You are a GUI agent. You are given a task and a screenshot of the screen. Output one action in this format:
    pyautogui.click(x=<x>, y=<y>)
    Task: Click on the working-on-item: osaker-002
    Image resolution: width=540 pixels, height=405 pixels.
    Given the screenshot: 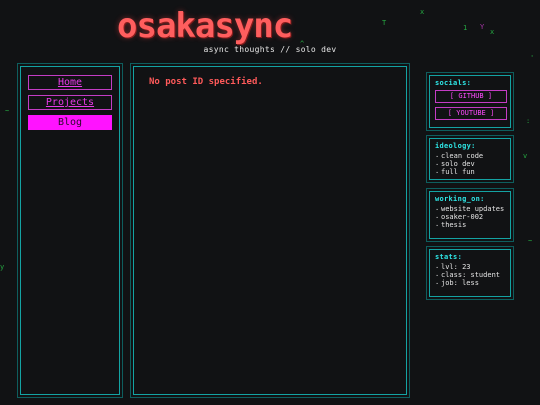 What is the action you would take?
    pyautogui.click(x=470, y=217)
    